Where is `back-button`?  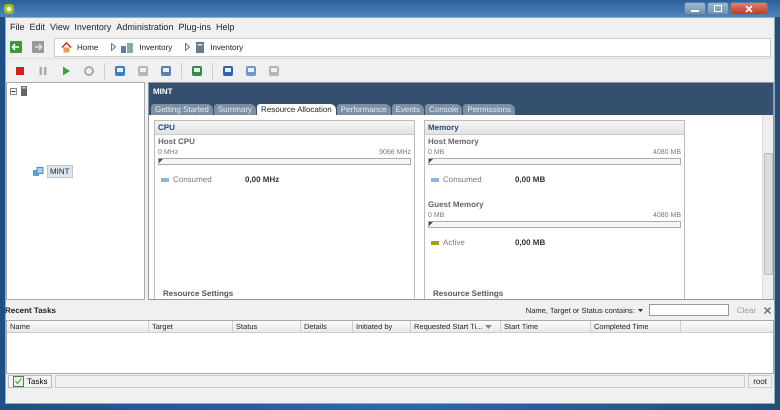 back-button is located at coordinates (16, 47).